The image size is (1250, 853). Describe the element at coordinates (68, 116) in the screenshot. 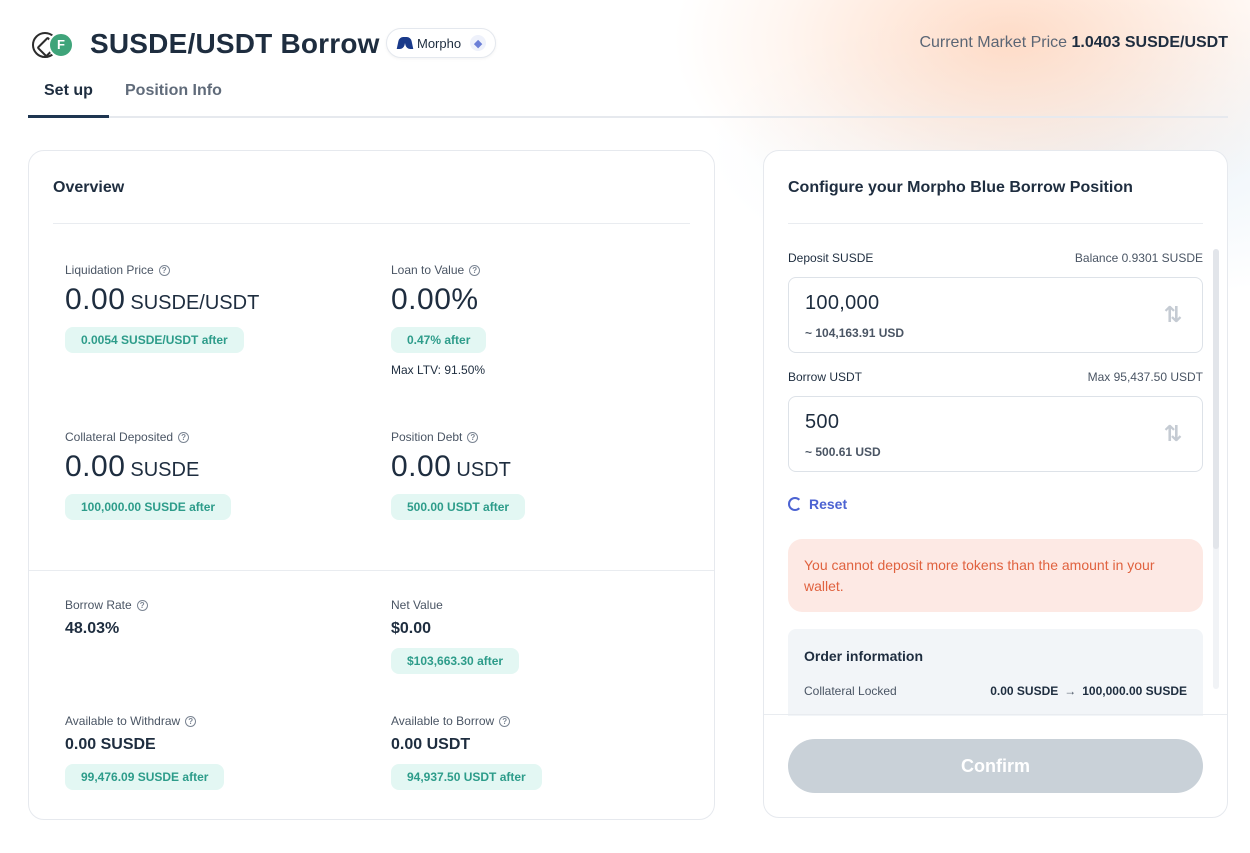

I see `active-tab-indicator` at that location.